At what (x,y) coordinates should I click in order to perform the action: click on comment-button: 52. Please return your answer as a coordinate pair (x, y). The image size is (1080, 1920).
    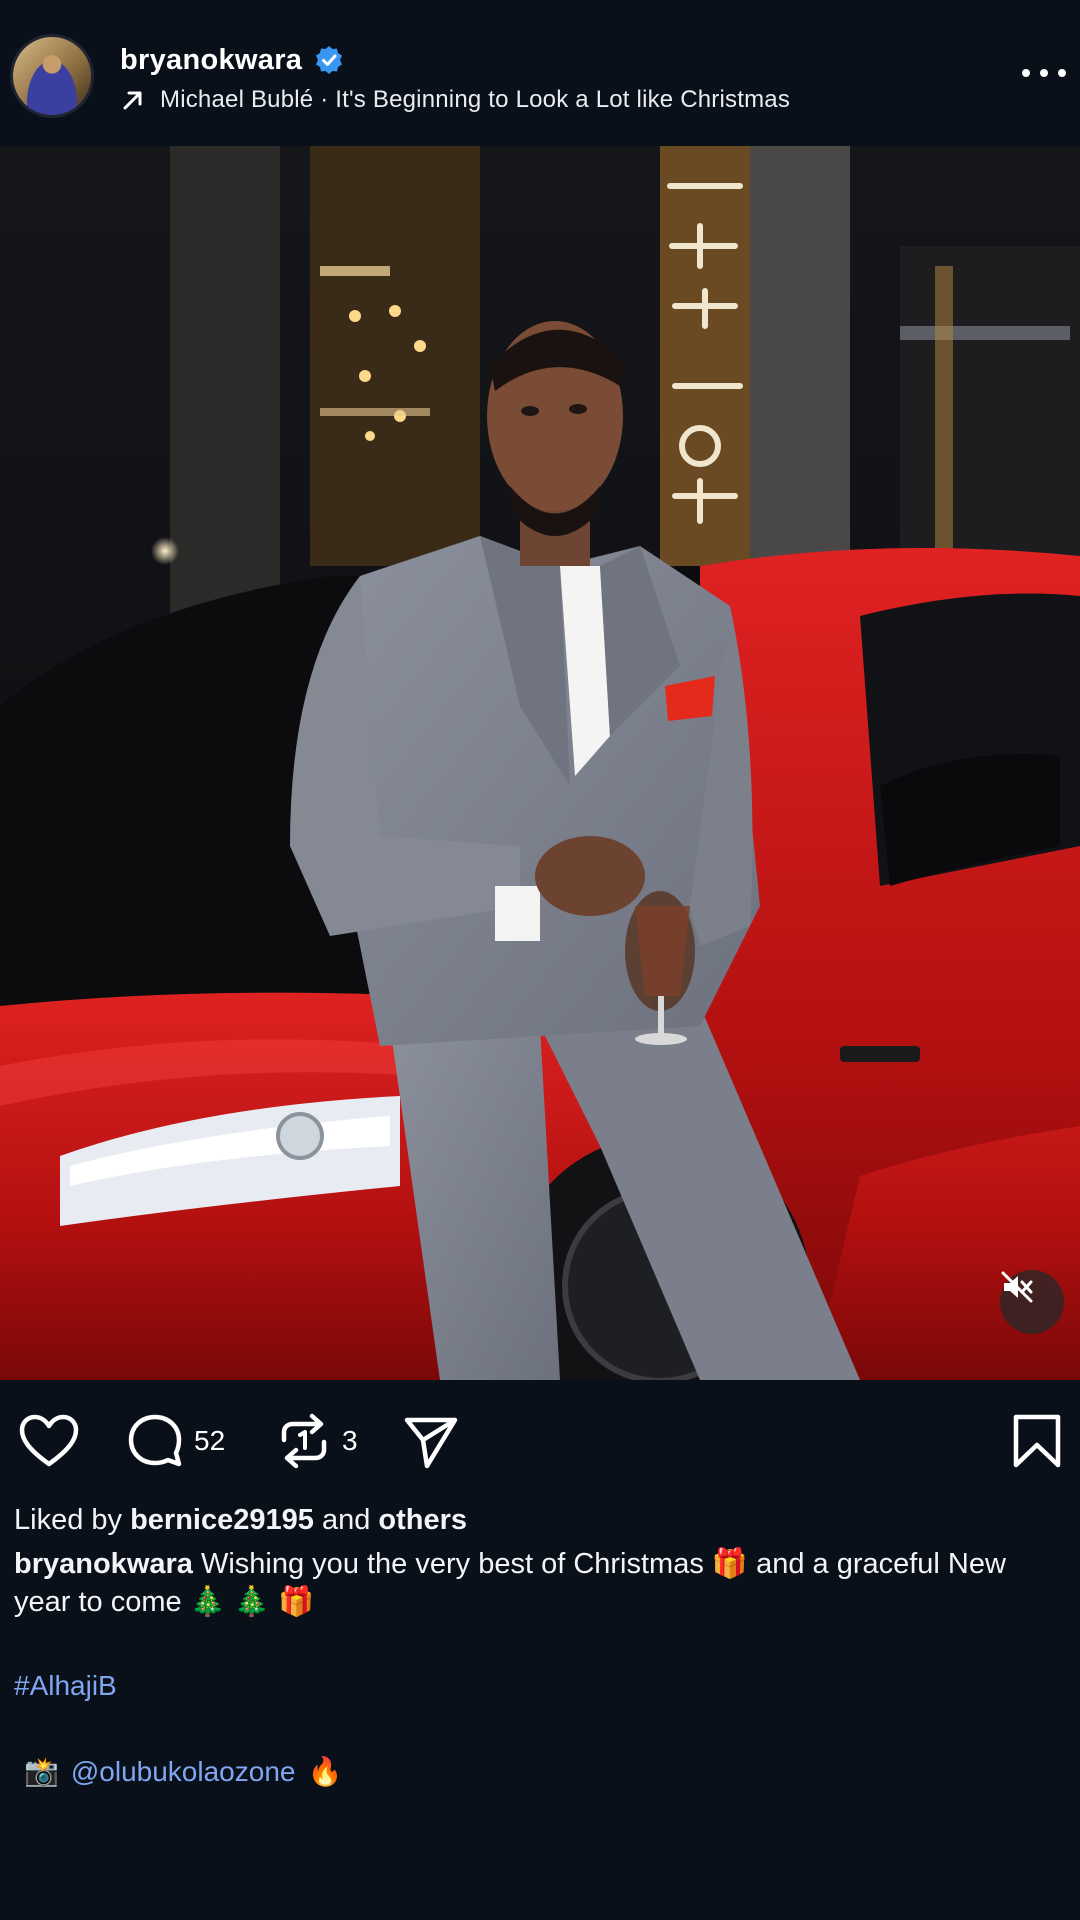
    Looking at the image, I should click on (175, 1441).